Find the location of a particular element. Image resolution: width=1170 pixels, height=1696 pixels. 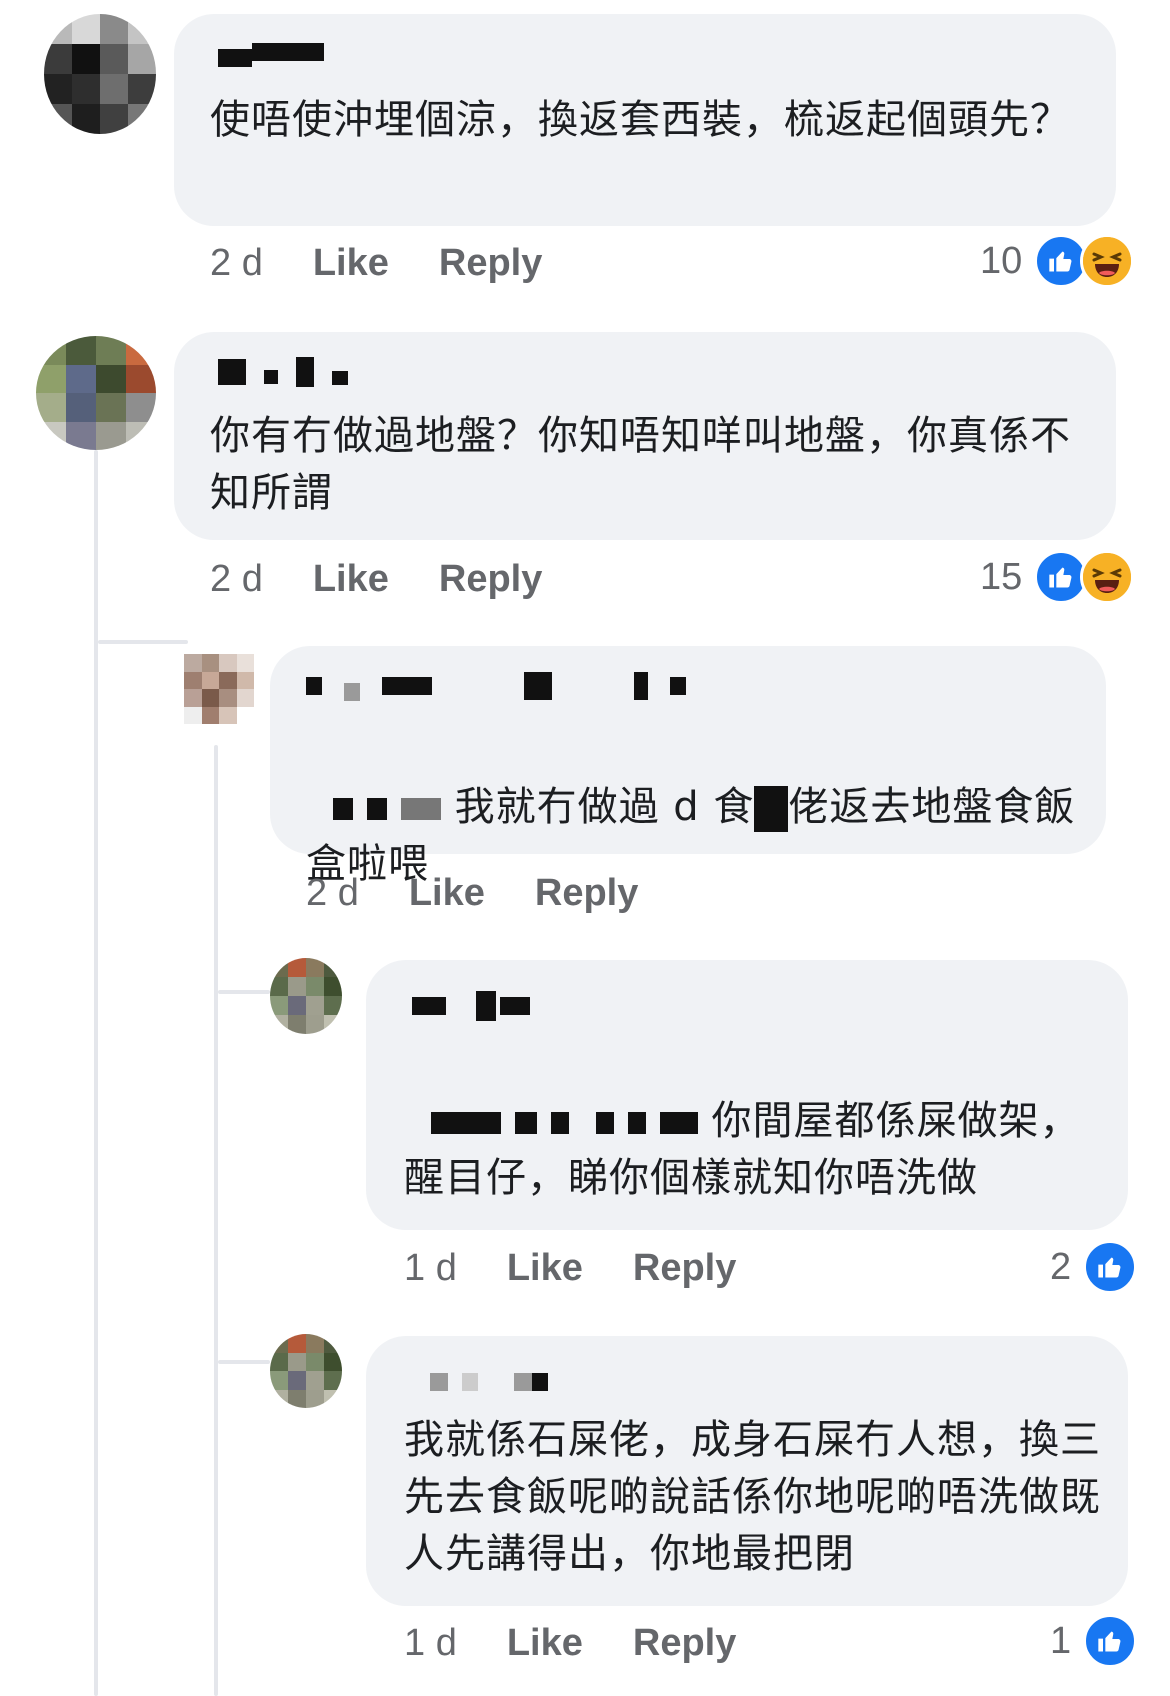

reaction-count: 10 is located at coordinates (1001, 260).